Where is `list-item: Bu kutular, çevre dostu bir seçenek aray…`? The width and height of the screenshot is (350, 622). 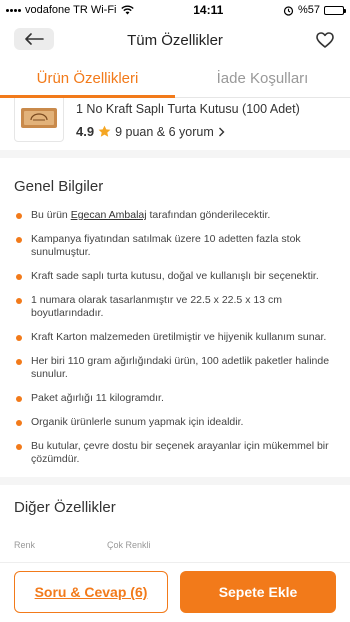 list-item: Bu kutular, çevre dostu bir seçenek aray… is located at coordinates (176, 453).